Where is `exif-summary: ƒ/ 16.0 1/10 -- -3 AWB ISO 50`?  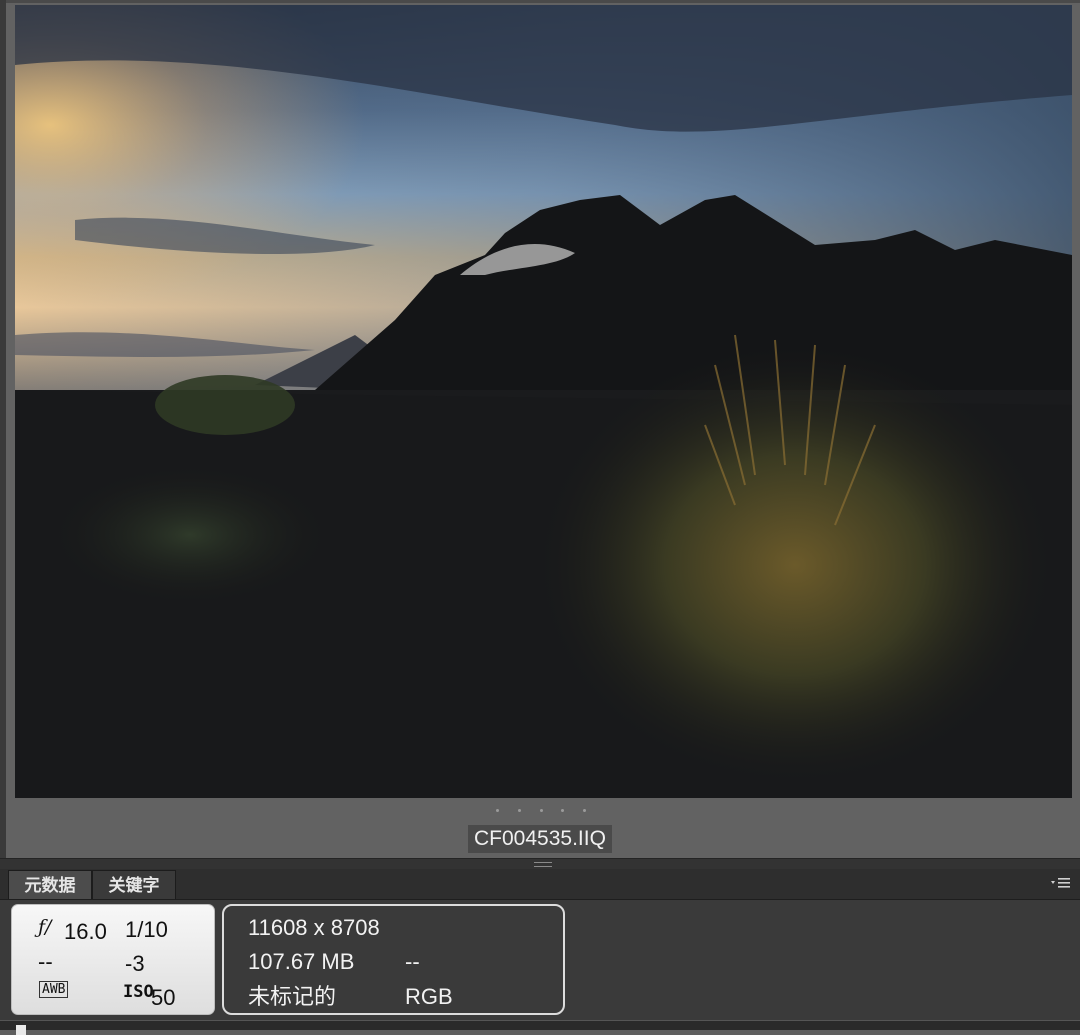 exif-summary: ƒ/ 16.0 1/10 -- -3 AWB ISO 50 is located at coordinates (113, 959).